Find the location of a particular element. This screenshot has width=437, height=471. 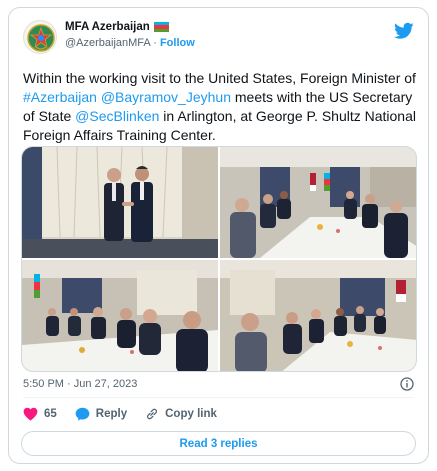

account-names: MFA Azerbaijan @AzerbaijanMFA · Follow is located at coordinates (130, 35).